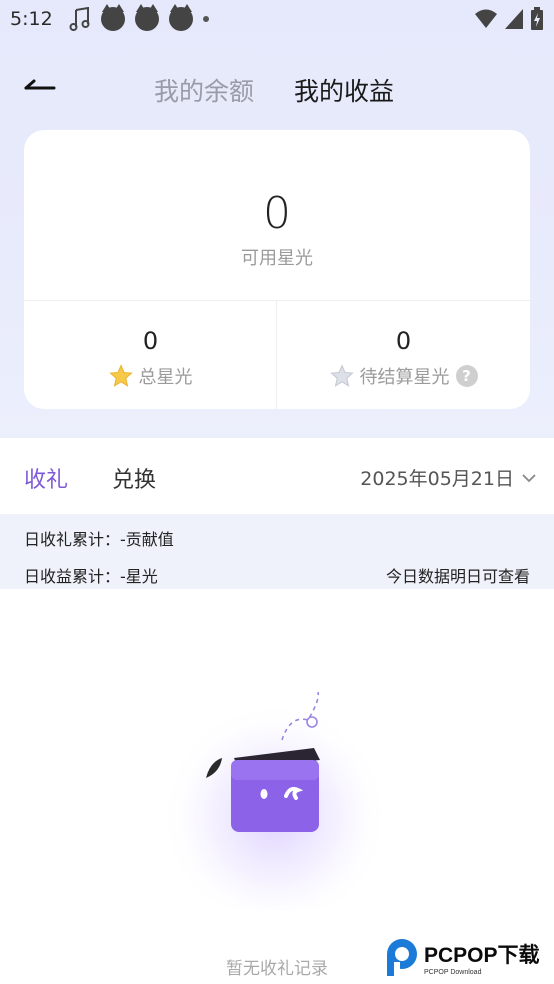 The image size is (554, 984). I want to click on total-starlight-label: 总星光, so click(165, 377).